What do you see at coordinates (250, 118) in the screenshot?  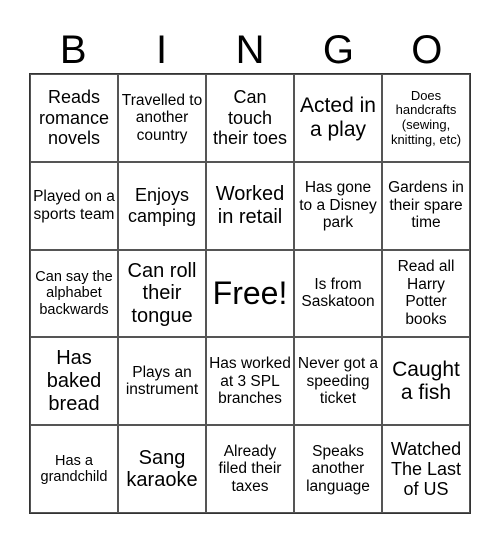 I see `bingo-cell: Can touch their toes` at bounding box center [250, 118].